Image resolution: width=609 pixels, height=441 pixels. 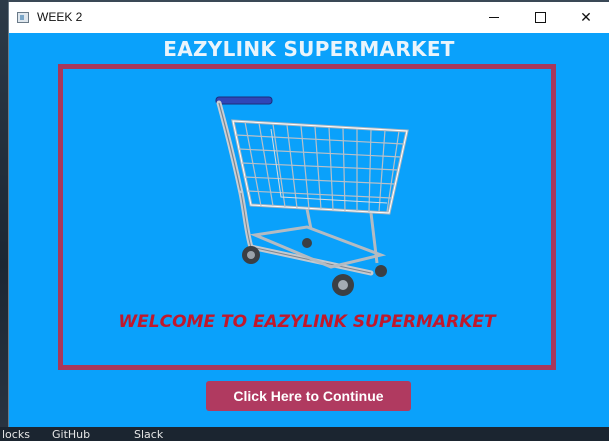 What do you see at coordinates (308, 396) in the screenshot?
I see `continue-button: Click Here to Continue` at bounding box center [308, 396].